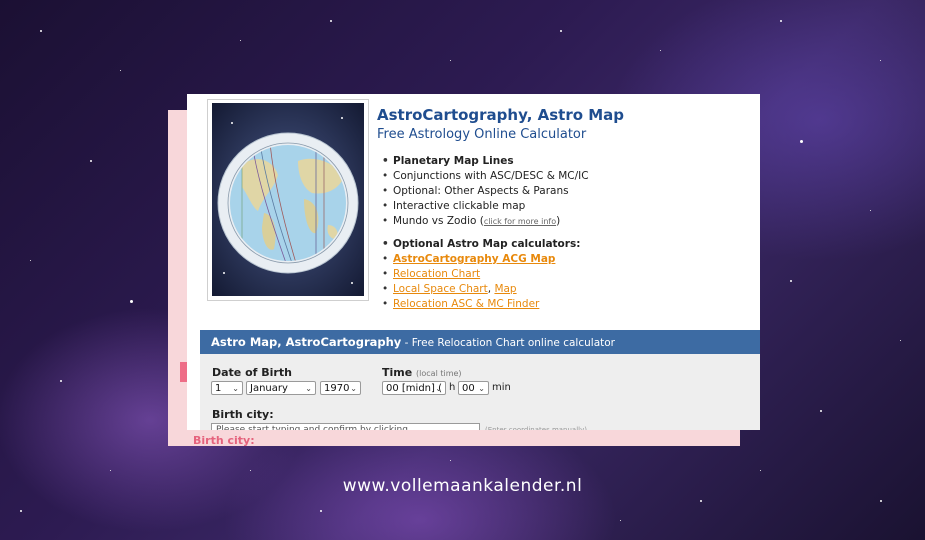 This screenshot has width=925, height=540. I want to click on astro-wheel-map-image, so click(288, 199).